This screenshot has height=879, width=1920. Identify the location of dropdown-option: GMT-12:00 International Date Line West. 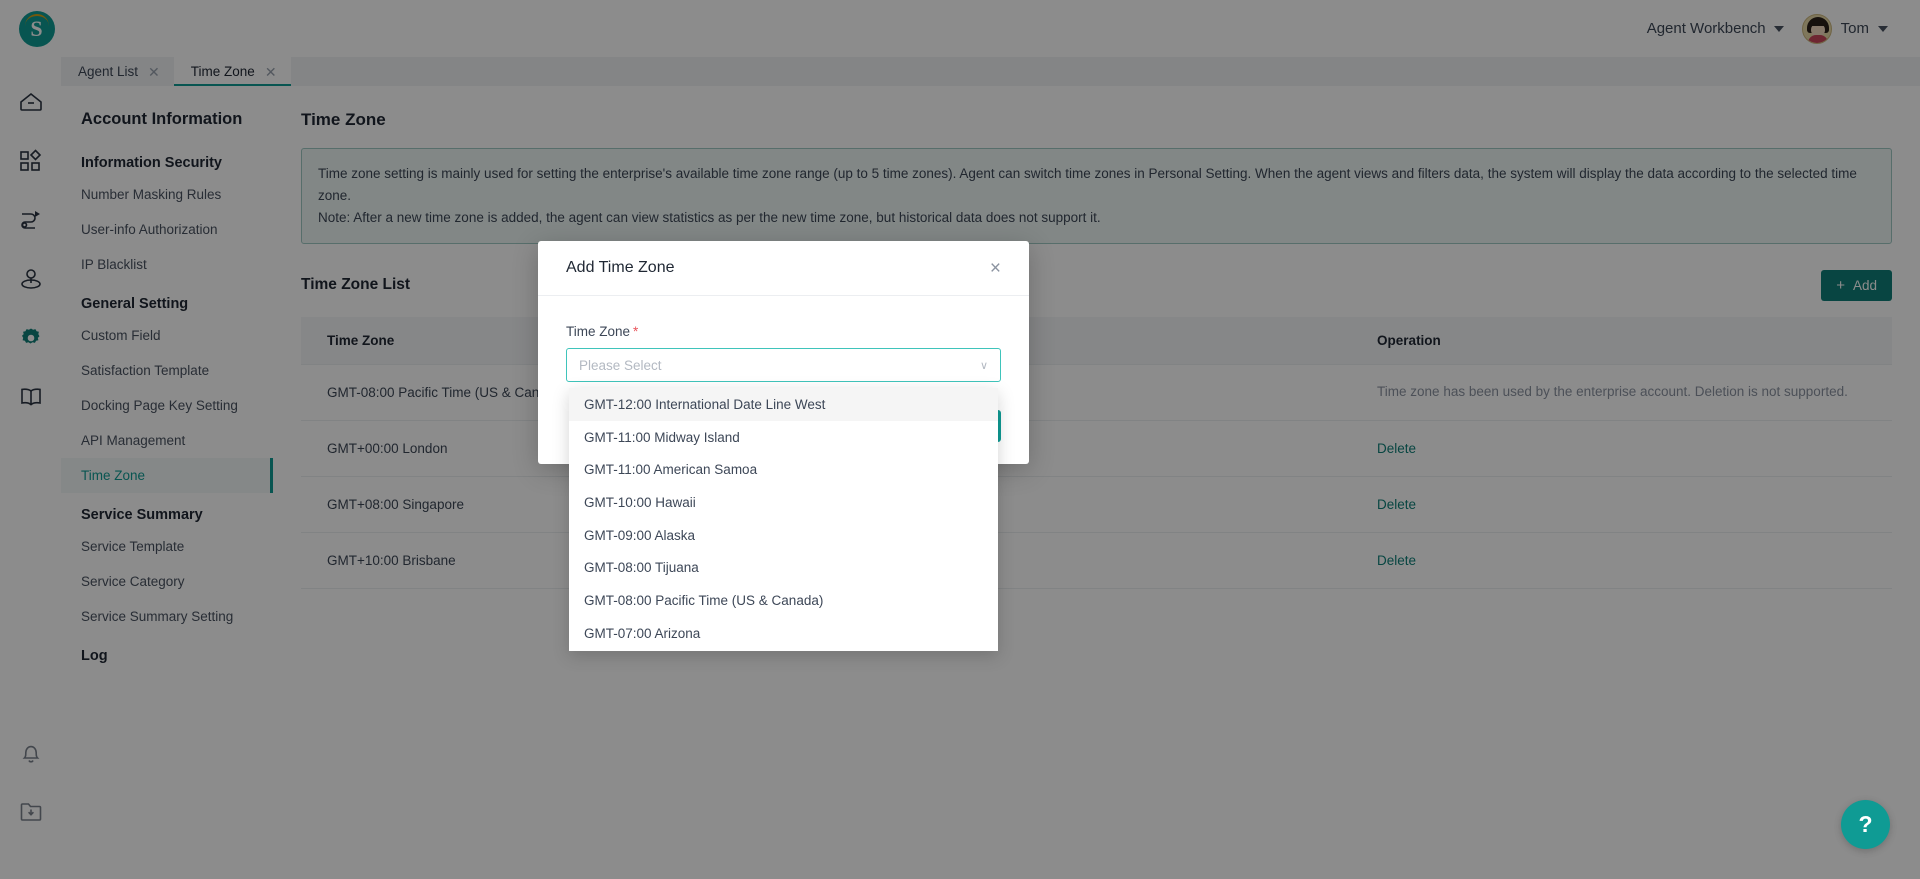
(783, 404).